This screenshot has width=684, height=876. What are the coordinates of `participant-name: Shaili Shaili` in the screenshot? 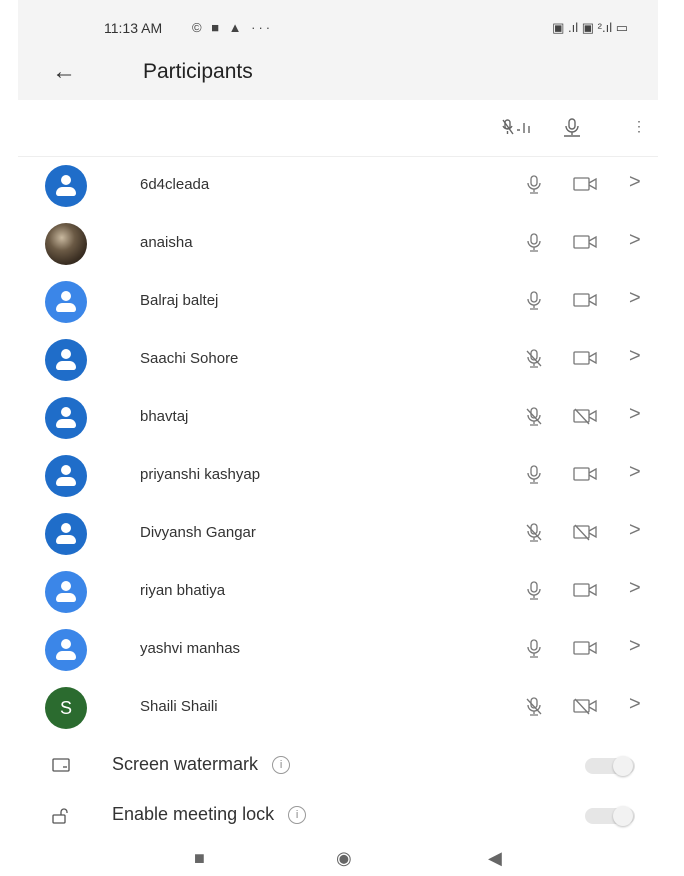 It's located at (179, 706).